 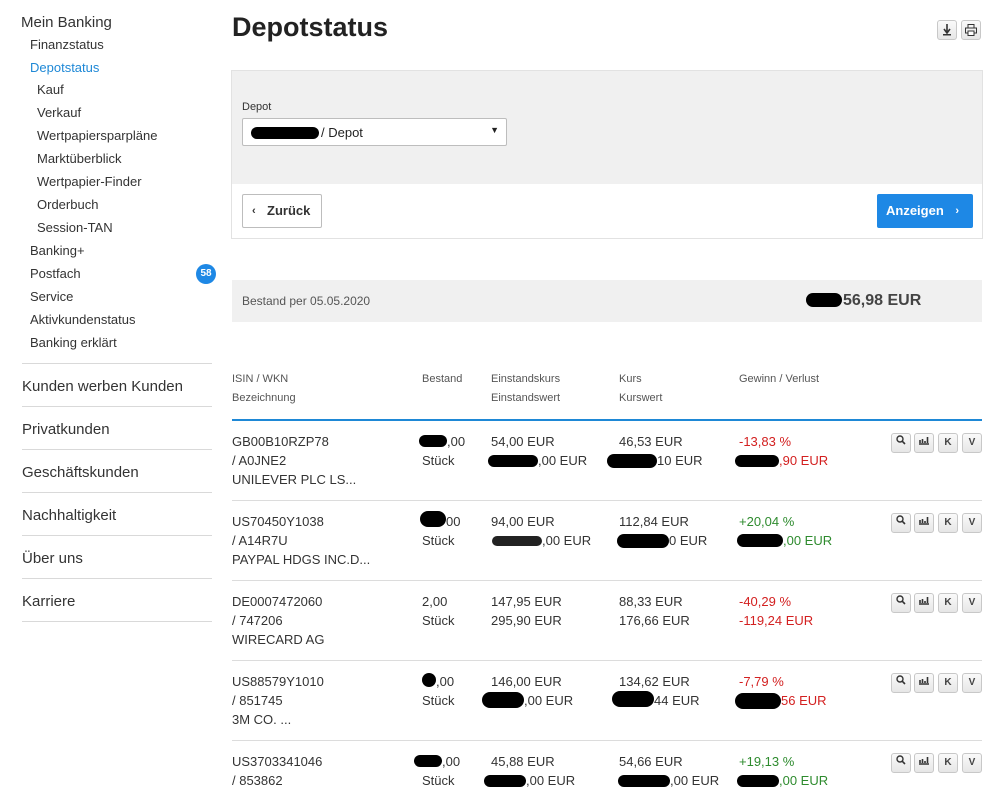 I want to click on col-header-kurs: Kurs, so click(x=630, y=379).